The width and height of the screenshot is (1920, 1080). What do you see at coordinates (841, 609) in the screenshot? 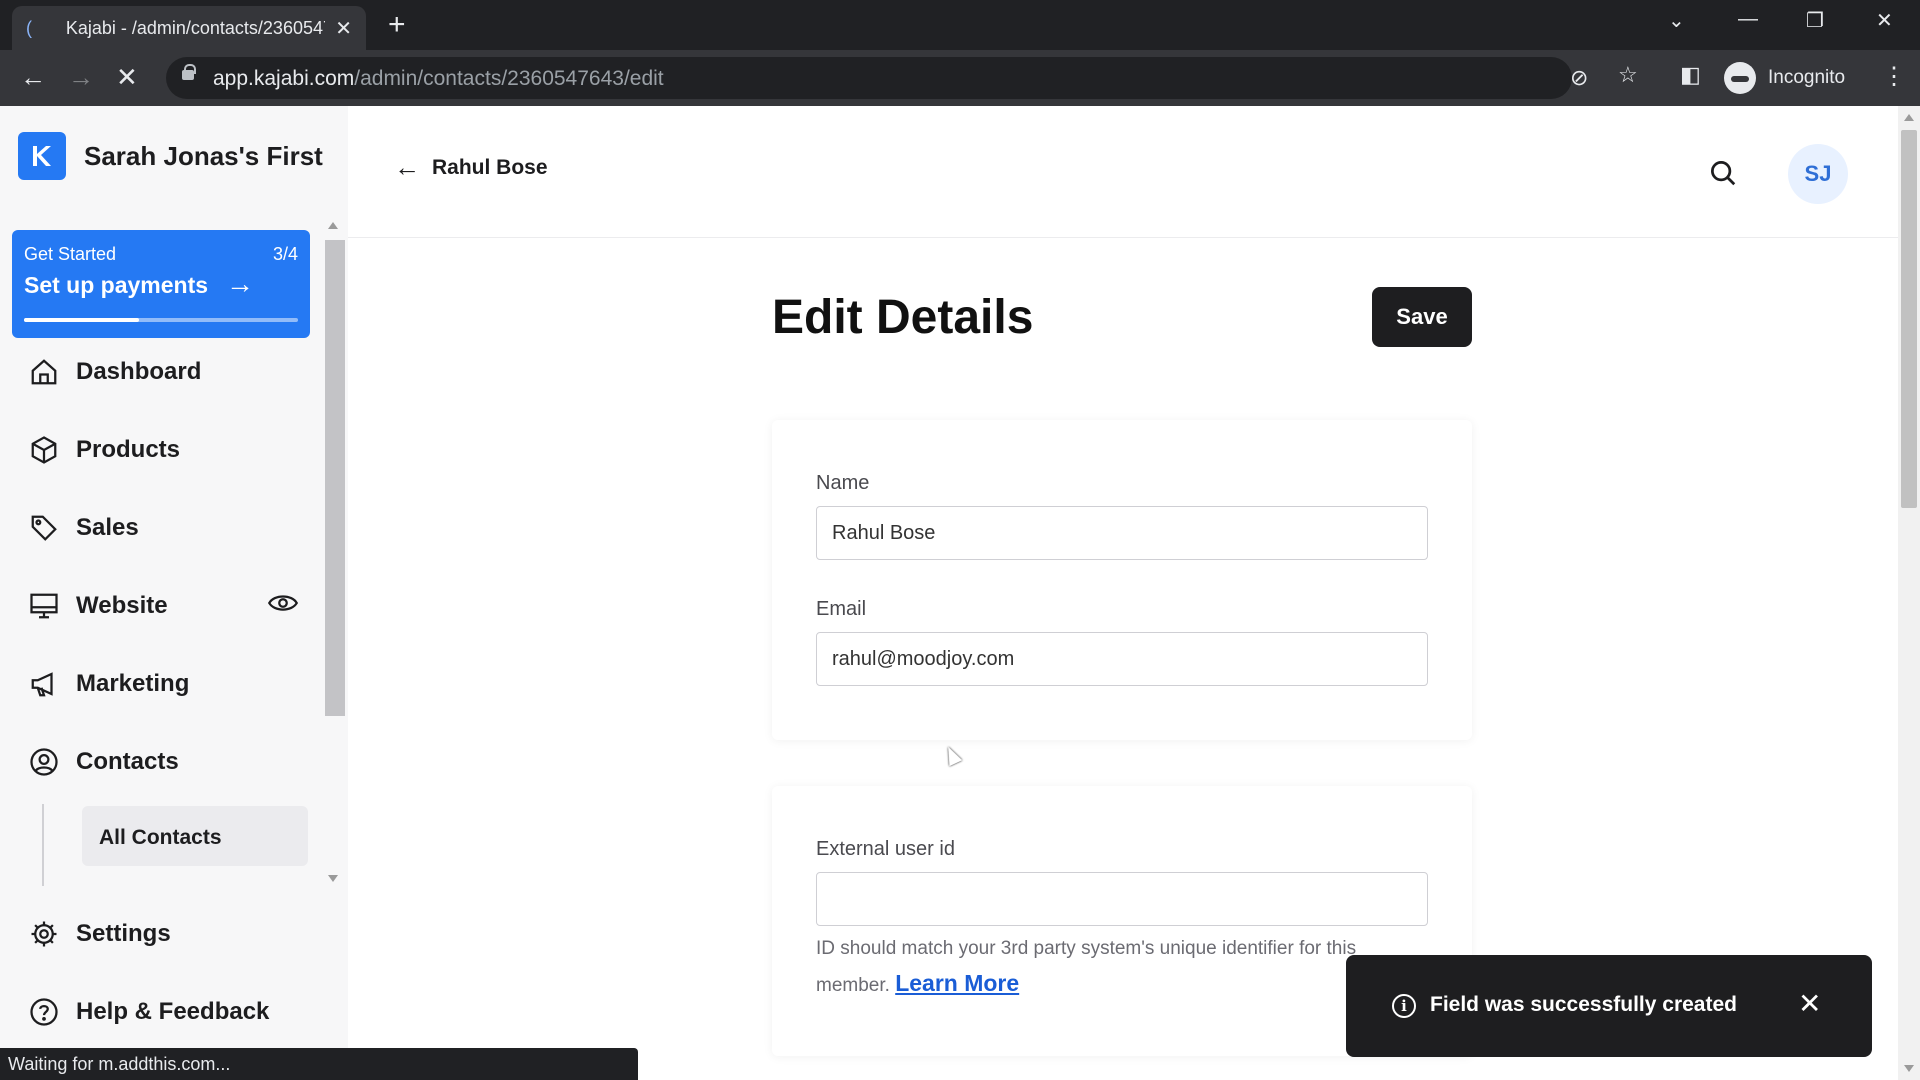
I see `email-label: Email` at bounding box center [841, 609].